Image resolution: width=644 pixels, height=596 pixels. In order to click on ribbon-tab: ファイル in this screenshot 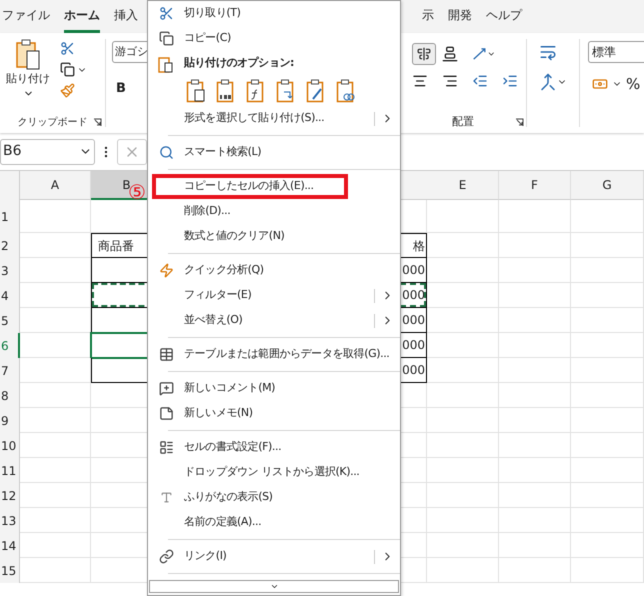, I will do `click(26, 19)`.